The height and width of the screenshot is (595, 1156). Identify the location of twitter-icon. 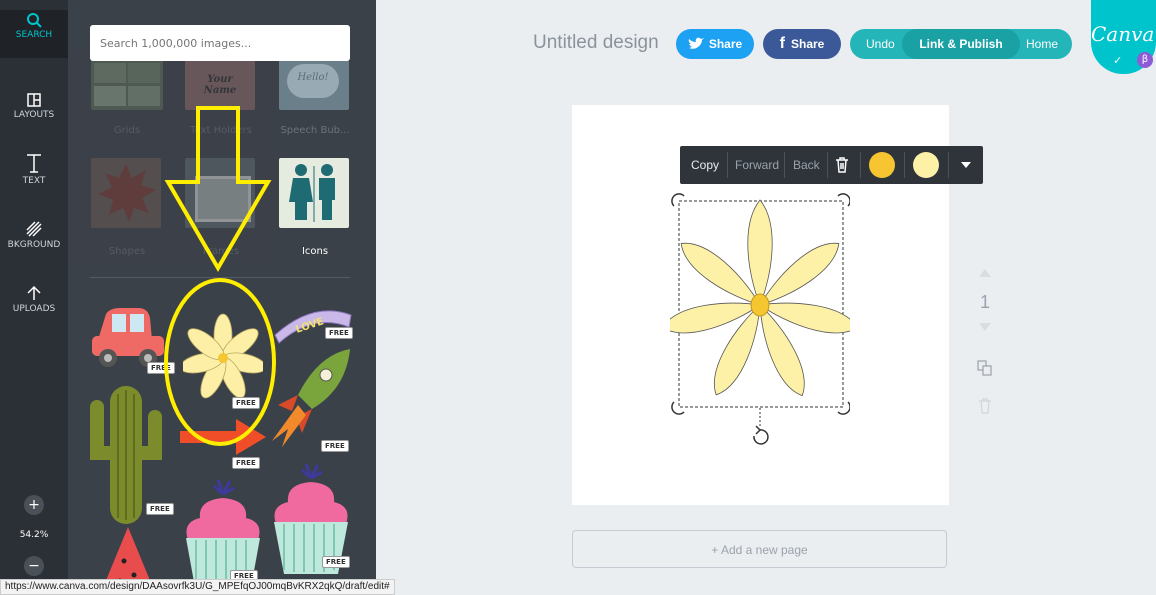
(696, 43).